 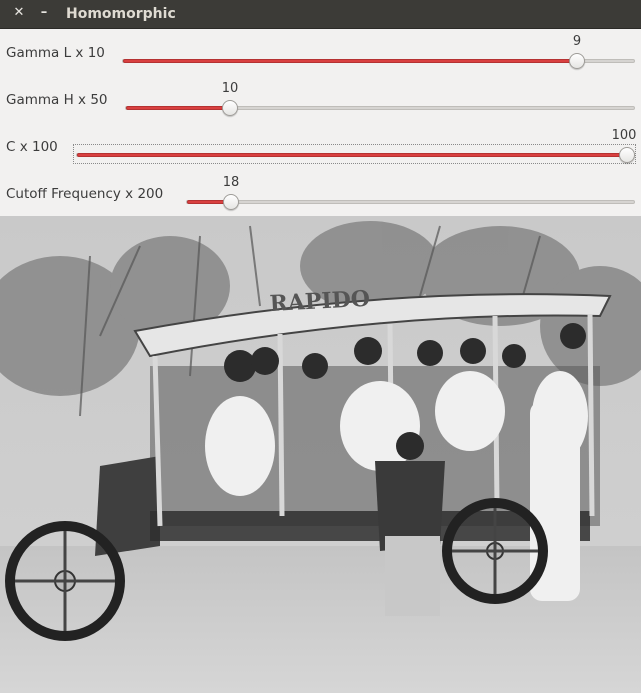 I want to click on slider-track-c, so click(x=354, y=155).